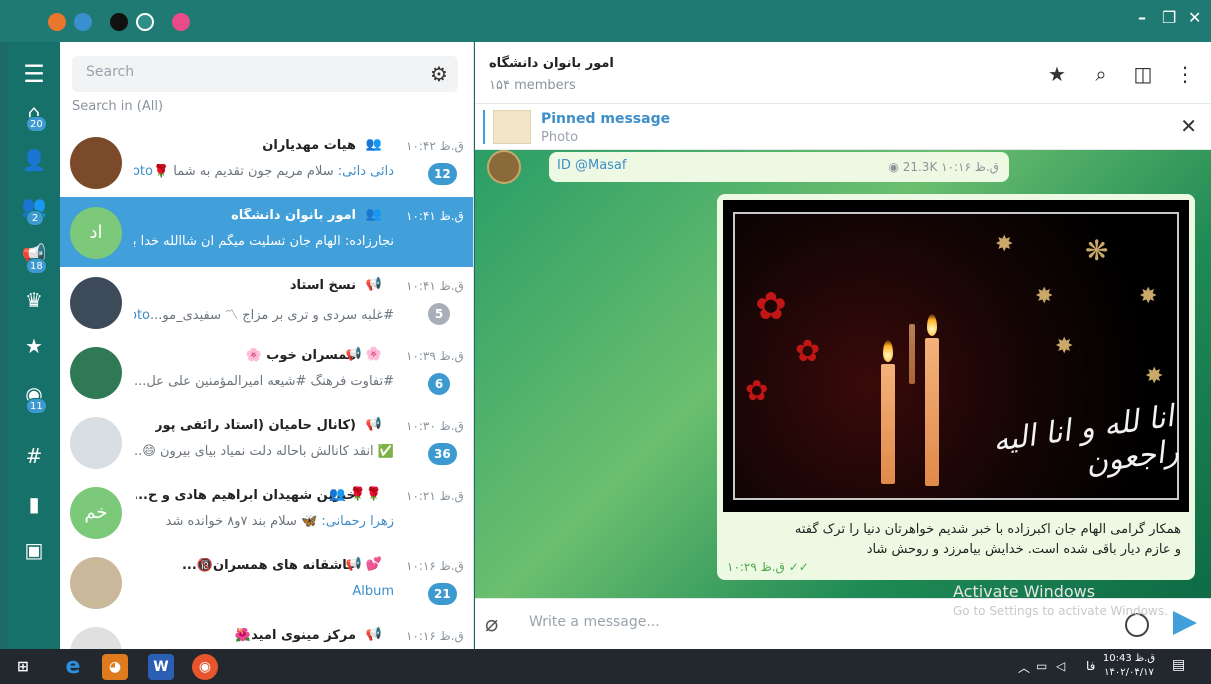 This screenshot has width=1211, height=684. I want to click on language-indicator: فا, so click(1090, 666).